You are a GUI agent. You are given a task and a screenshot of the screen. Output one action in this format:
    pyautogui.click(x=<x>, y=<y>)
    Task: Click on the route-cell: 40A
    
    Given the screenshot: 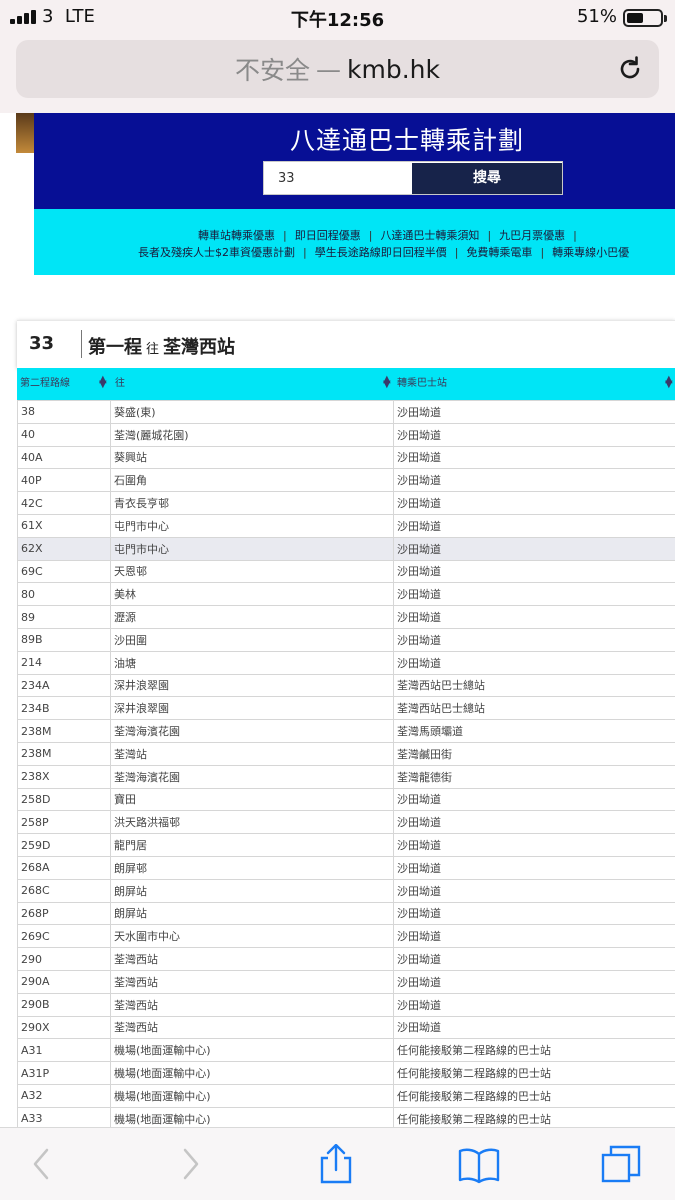 What is the action you would take?
    pyautogui.click(x=64, y=457)
    